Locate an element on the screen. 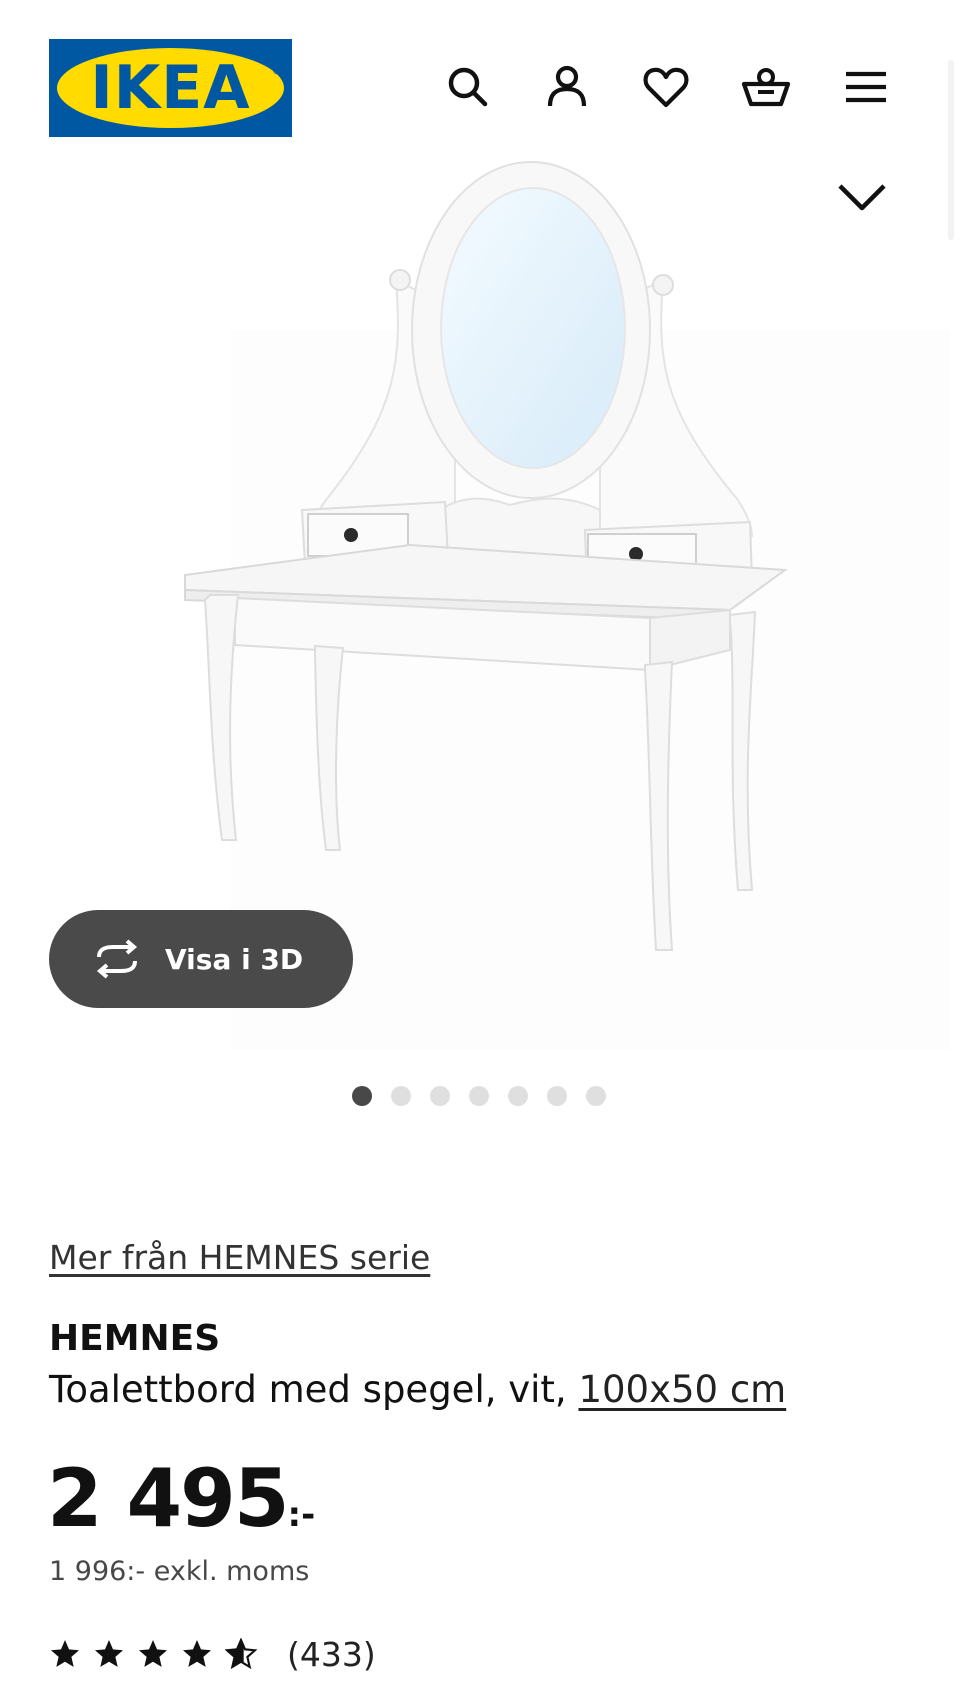 The width and height of the screenshot is (960, 1706). search-icon is located at coordinates (468, 87).